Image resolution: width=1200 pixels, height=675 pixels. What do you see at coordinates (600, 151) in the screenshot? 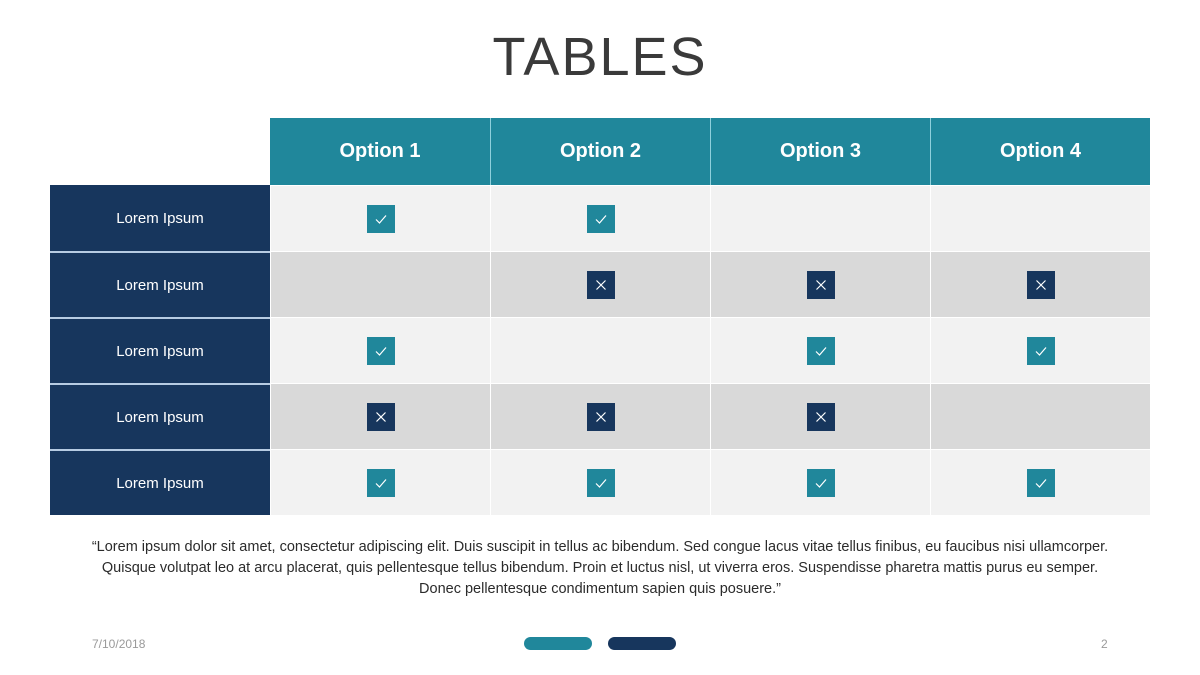
I see `column-header-option-2: Option 2` at bounding box center [600, 151].